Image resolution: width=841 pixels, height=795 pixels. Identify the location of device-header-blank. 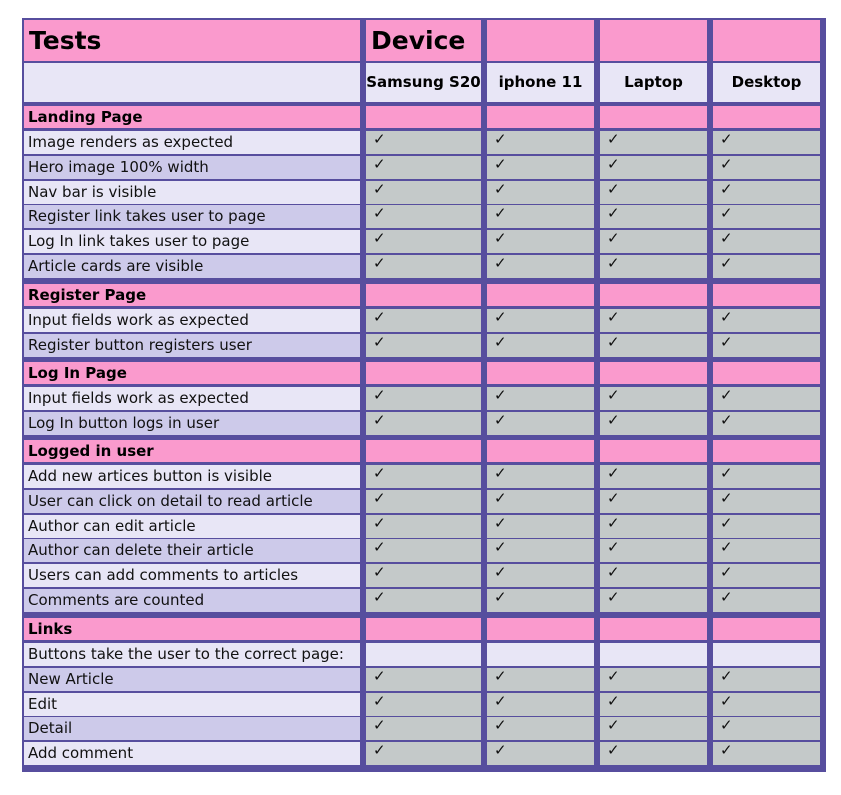
(192, 82).